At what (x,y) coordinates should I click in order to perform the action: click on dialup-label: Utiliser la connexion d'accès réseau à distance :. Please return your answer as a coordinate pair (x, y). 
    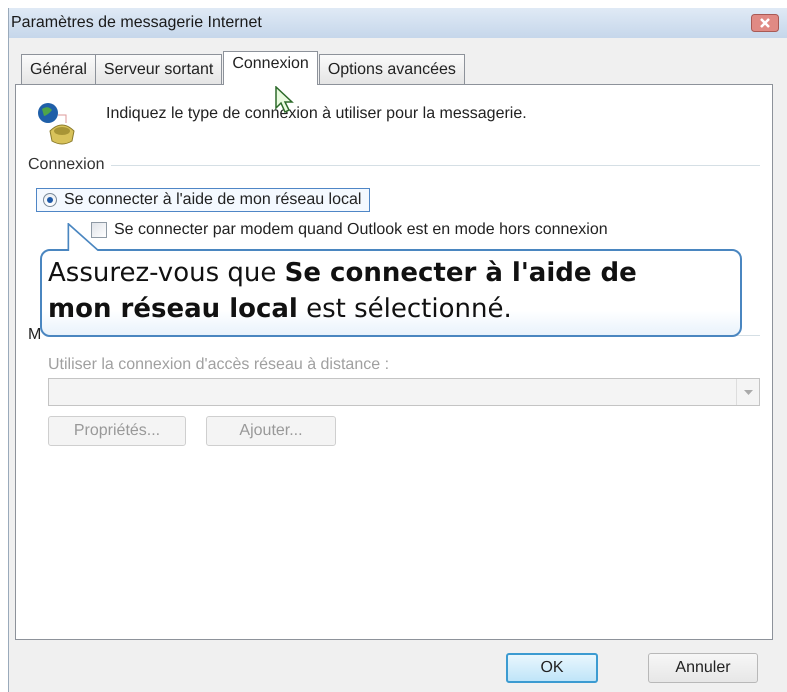
    Looking at the image, I should click on (219, 365).